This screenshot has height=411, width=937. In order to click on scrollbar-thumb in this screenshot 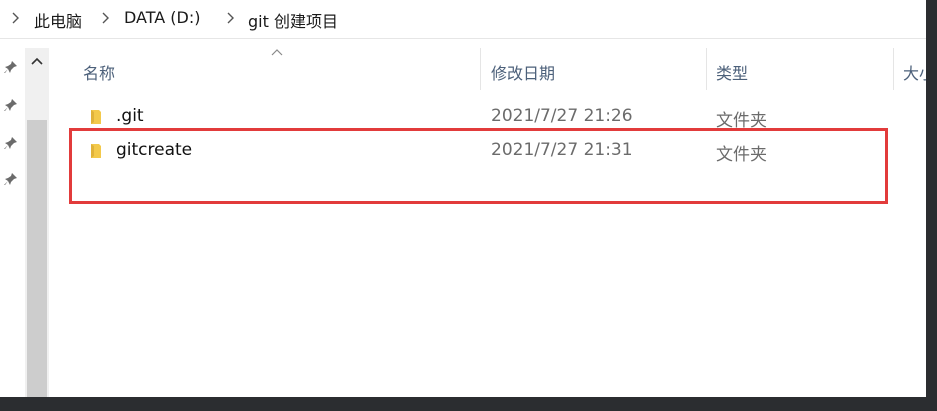, I will do `click(37, 258)`.